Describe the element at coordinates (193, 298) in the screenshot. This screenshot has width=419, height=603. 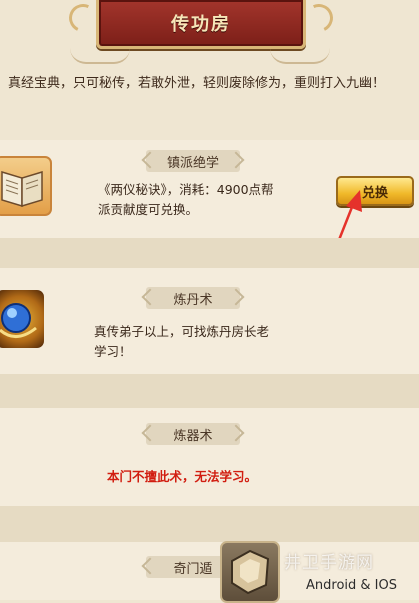
I see `section-tag-alchemy: 炼丹术` at that location.